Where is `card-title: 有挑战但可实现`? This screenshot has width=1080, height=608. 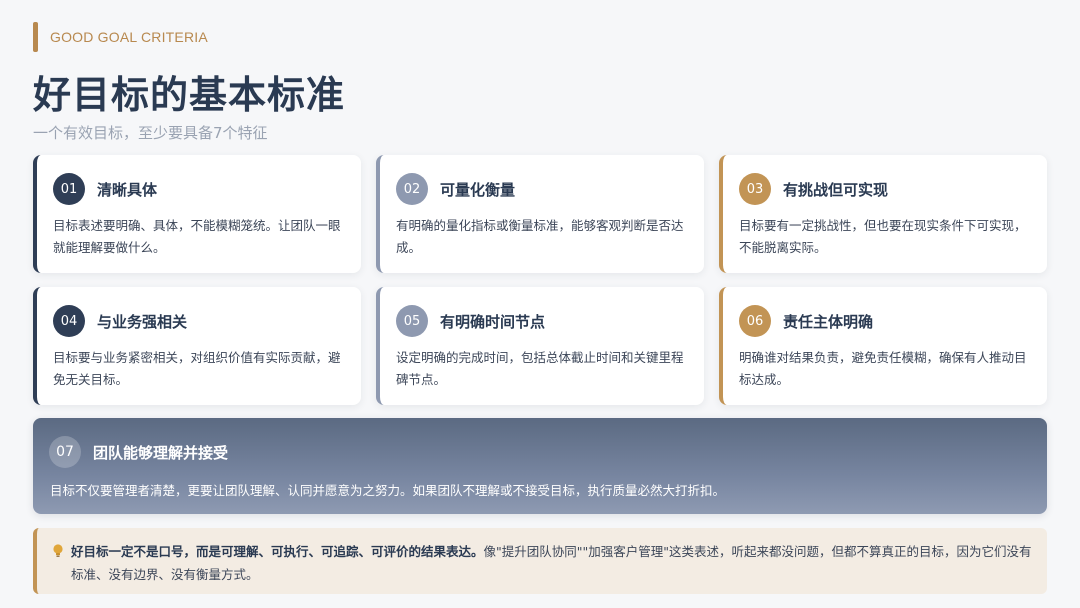
card-title: 有挑战但可实现 is located at coordinates (836, 190).